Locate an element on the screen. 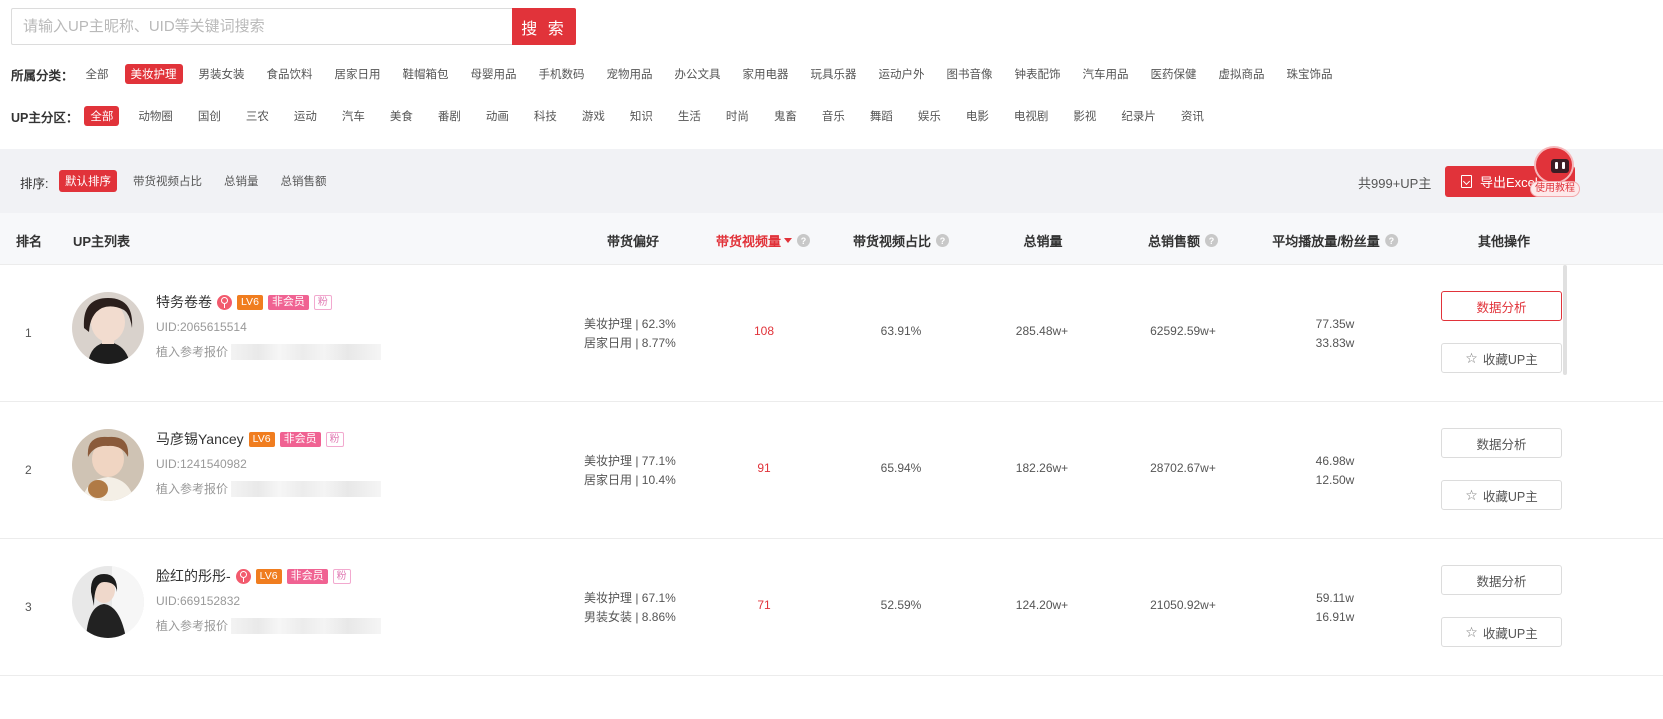 Image resolution: width=1663 pixels, height=719 pixels. zone-tag-15: 音乐 is located at coordinates (833, 116).